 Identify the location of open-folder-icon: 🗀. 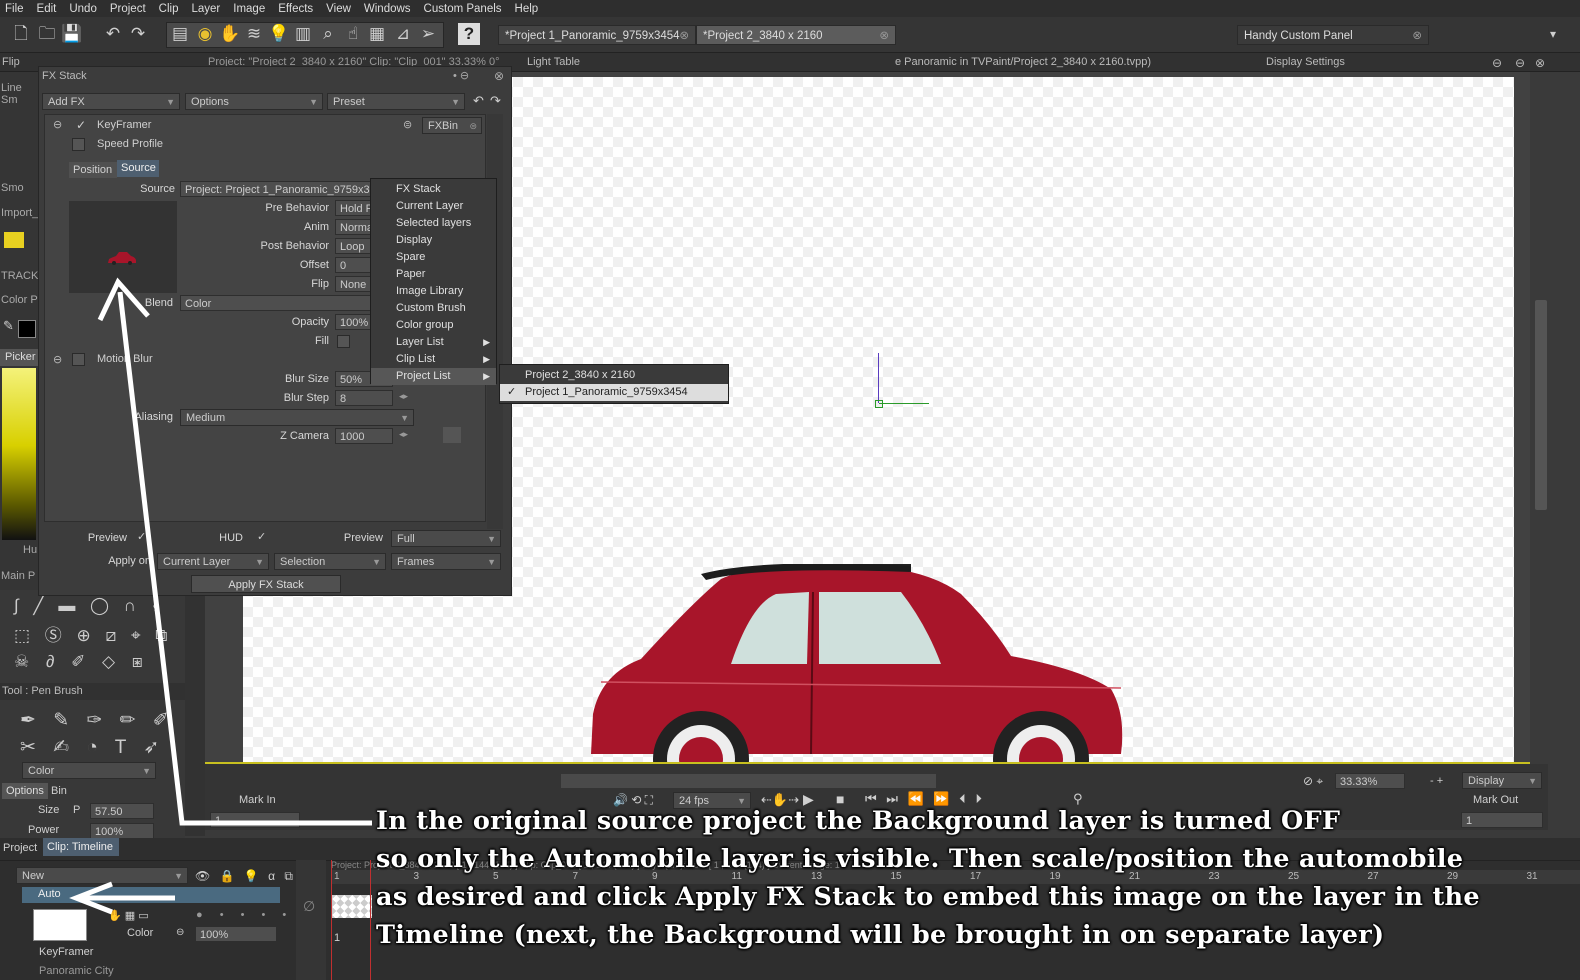
(47, 34).